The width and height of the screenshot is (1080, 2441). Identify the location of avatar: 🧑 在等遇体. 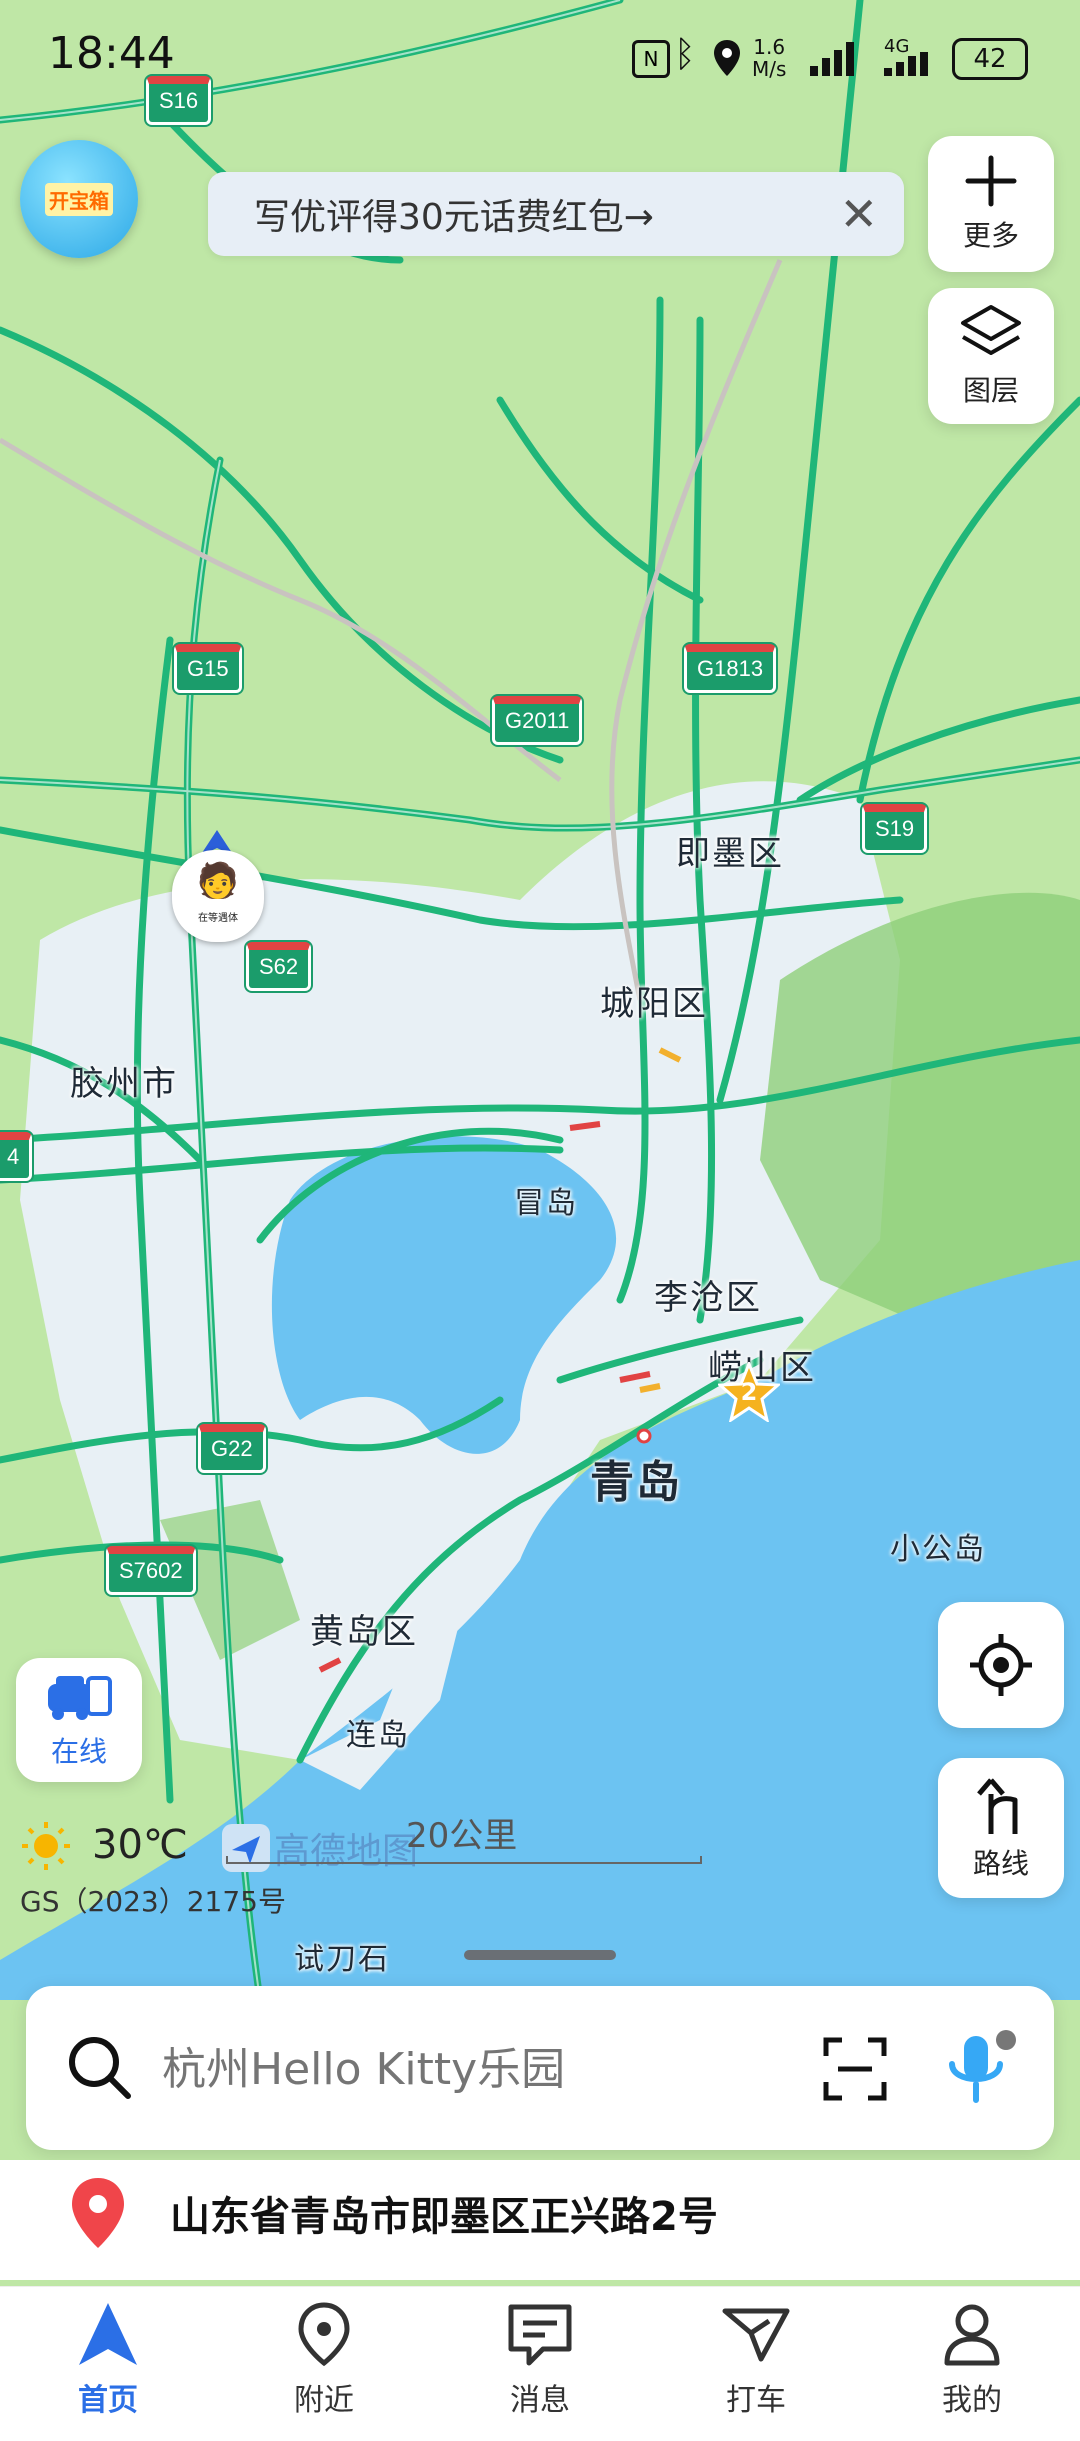
(218, 896).